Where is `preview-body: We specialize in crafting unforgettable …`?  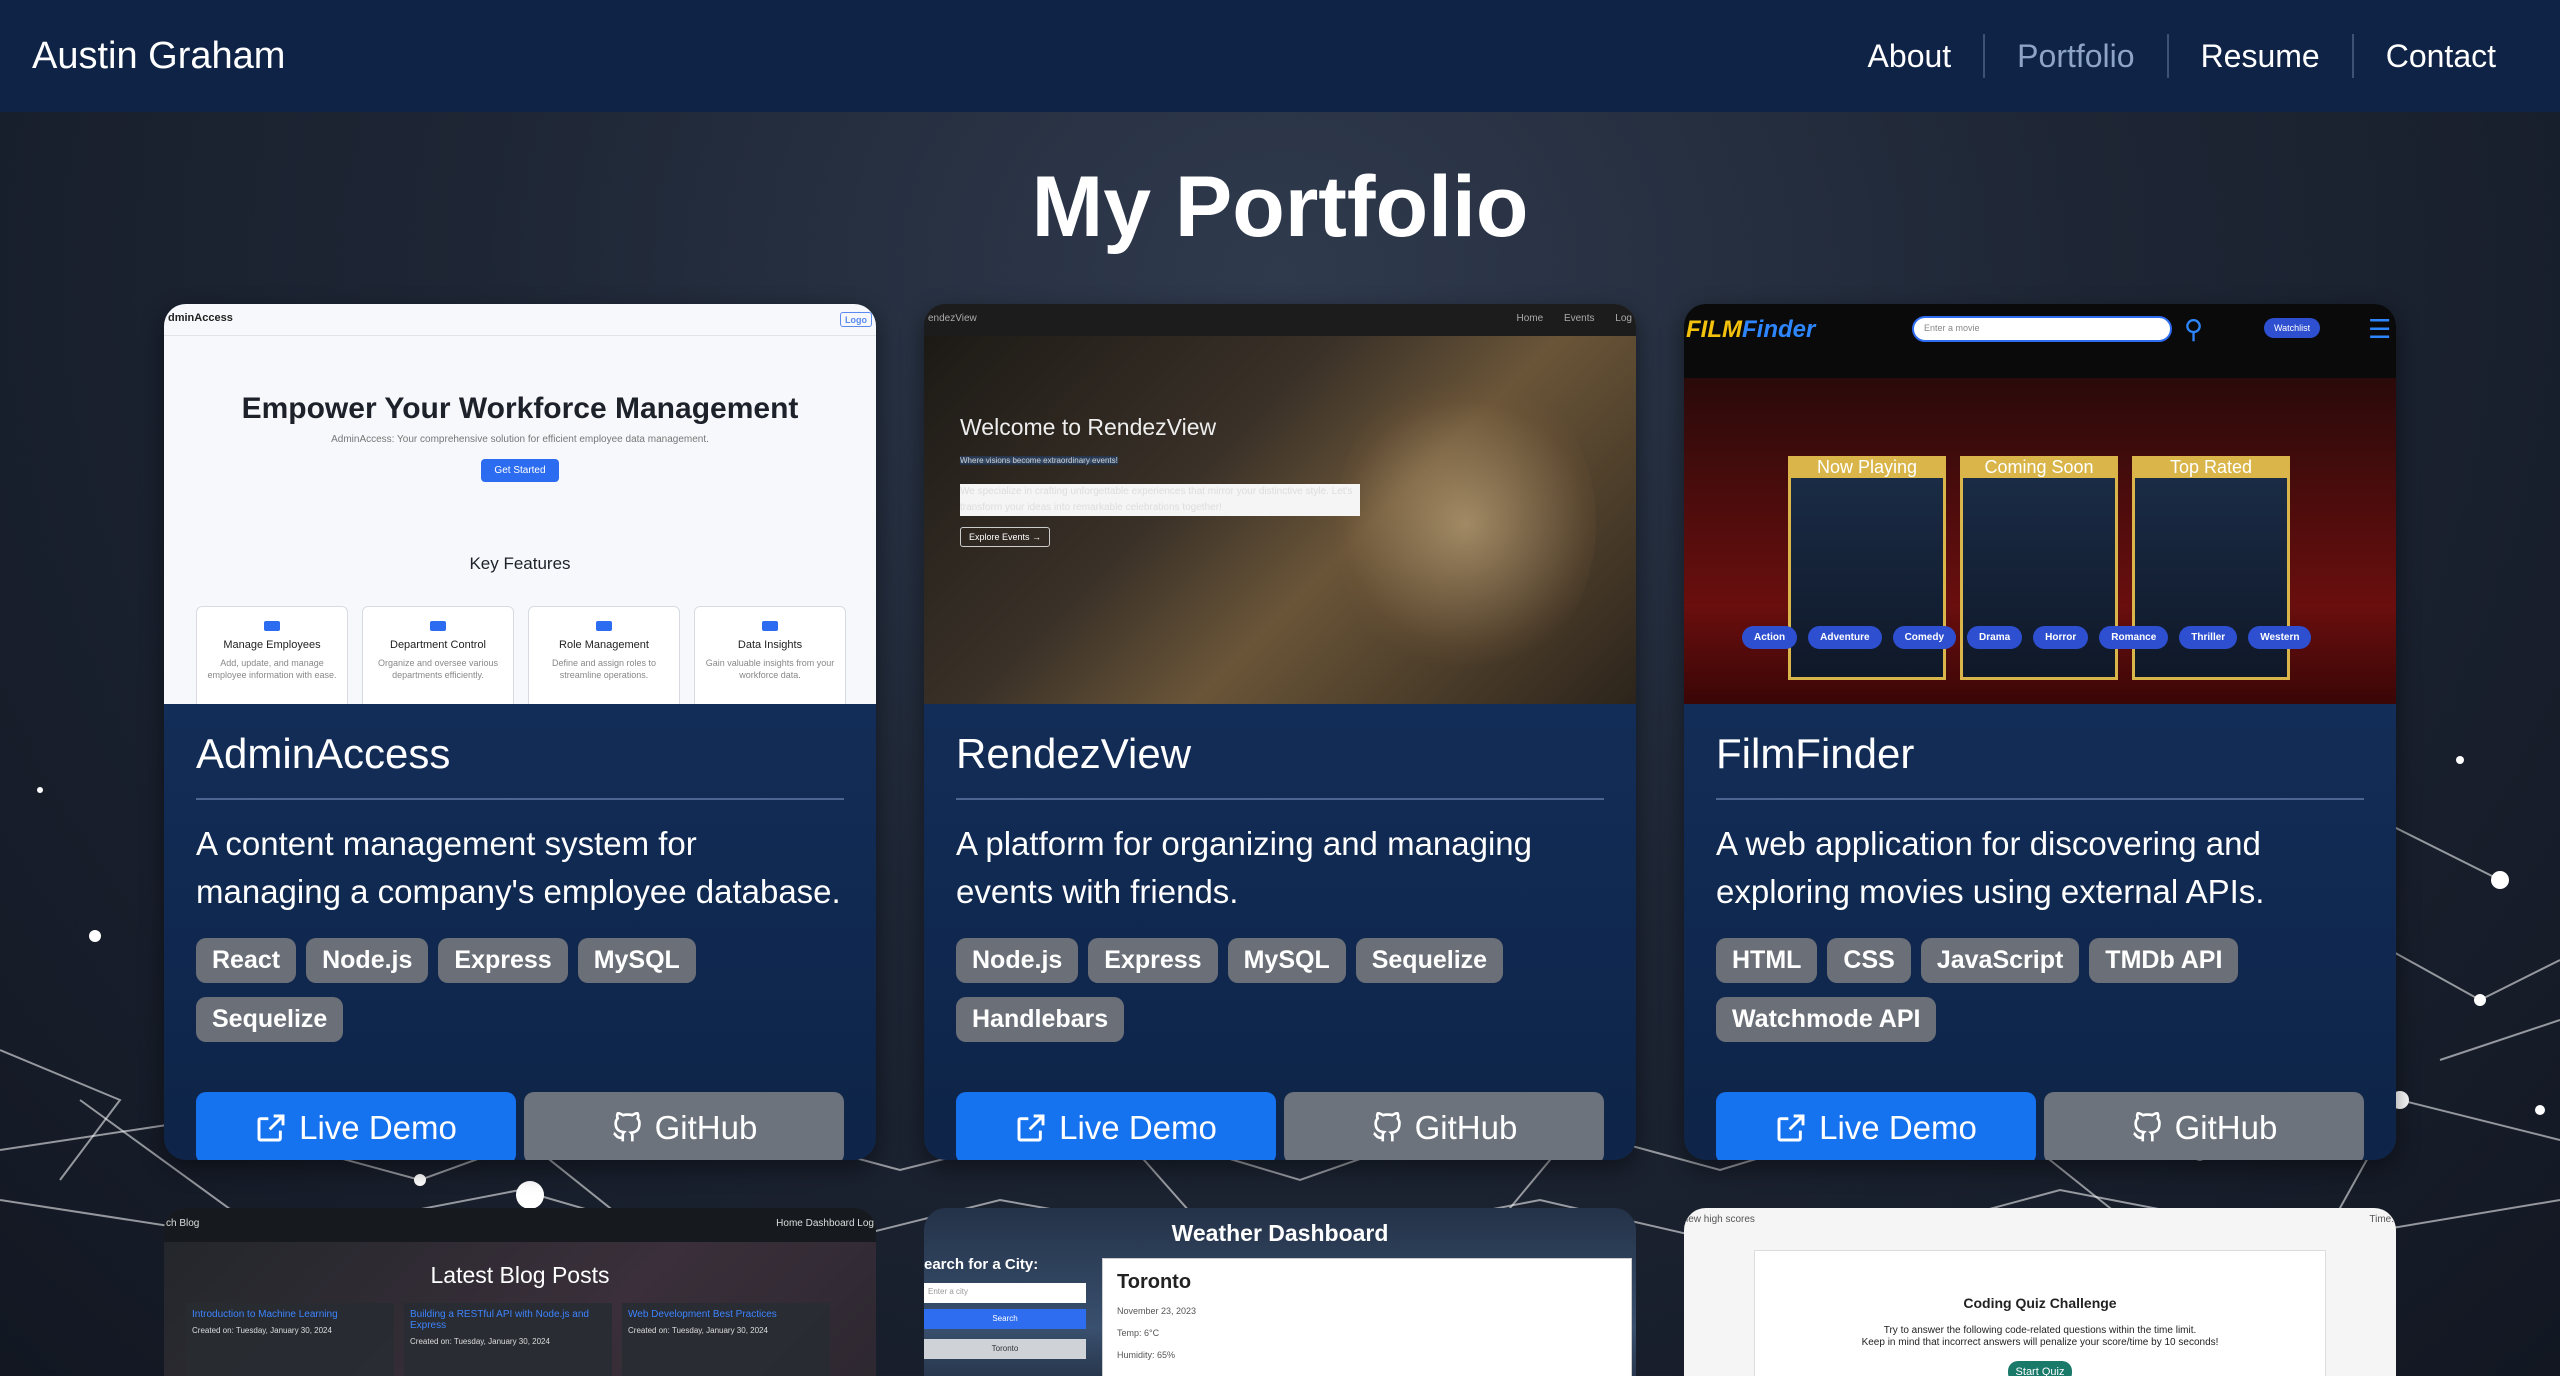 preview-body: We specialize in crafting unforgettable … is located at coordinates (1160, 500).